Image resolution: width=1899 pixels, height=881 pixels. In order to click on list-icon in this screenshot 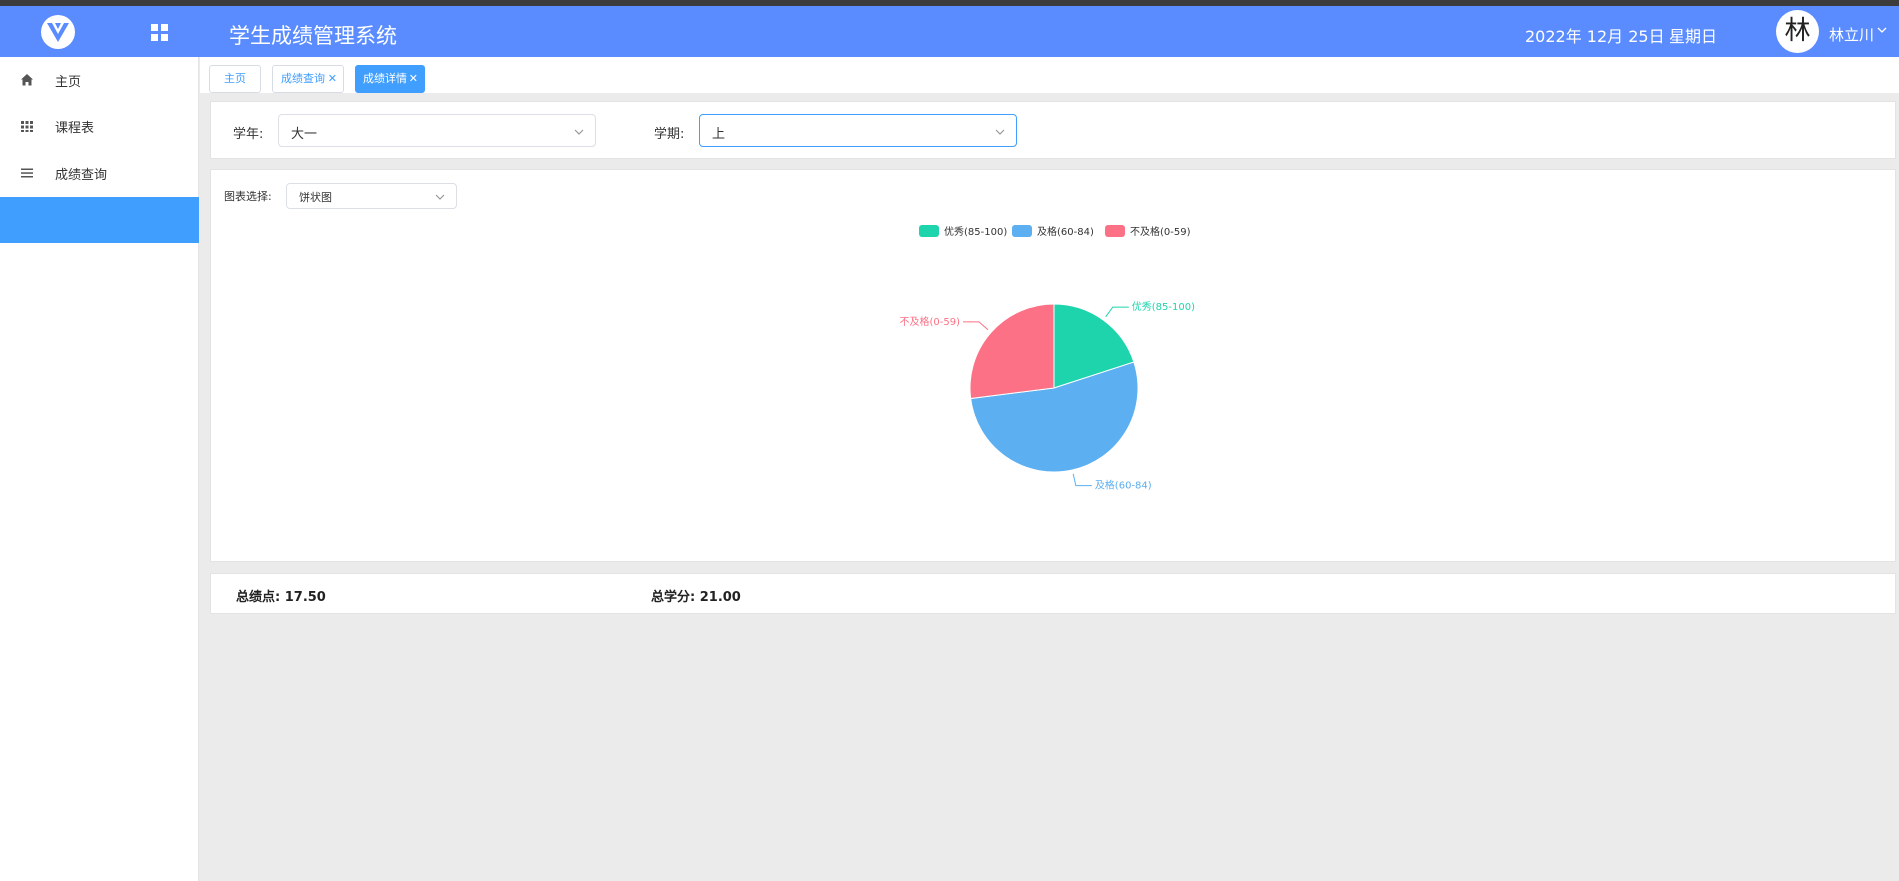, I will do `click(27, 173)`.